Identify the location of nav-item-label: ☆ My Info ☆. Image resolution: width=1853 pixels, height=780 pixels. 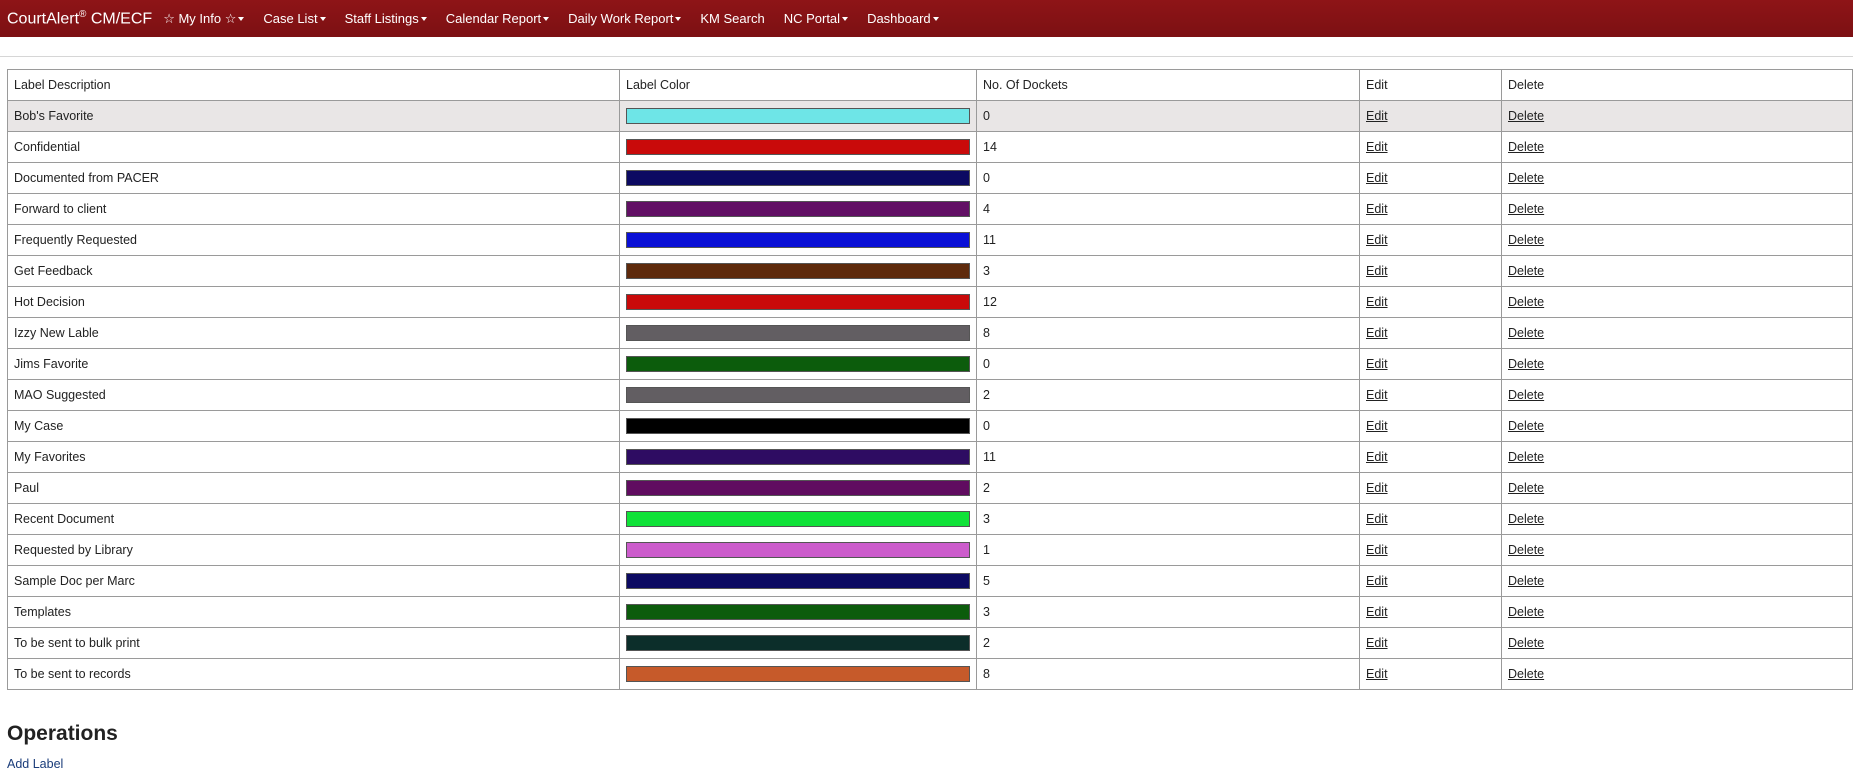
(200, 18).